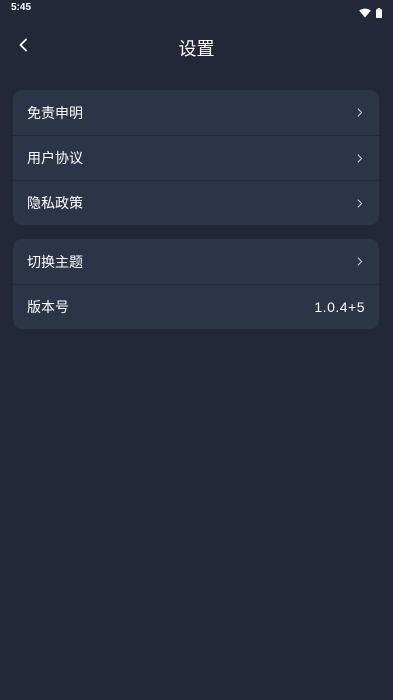 The image size is (393, 700). I want to click on user-agreement-item: 用户协议, so click(196, 157).